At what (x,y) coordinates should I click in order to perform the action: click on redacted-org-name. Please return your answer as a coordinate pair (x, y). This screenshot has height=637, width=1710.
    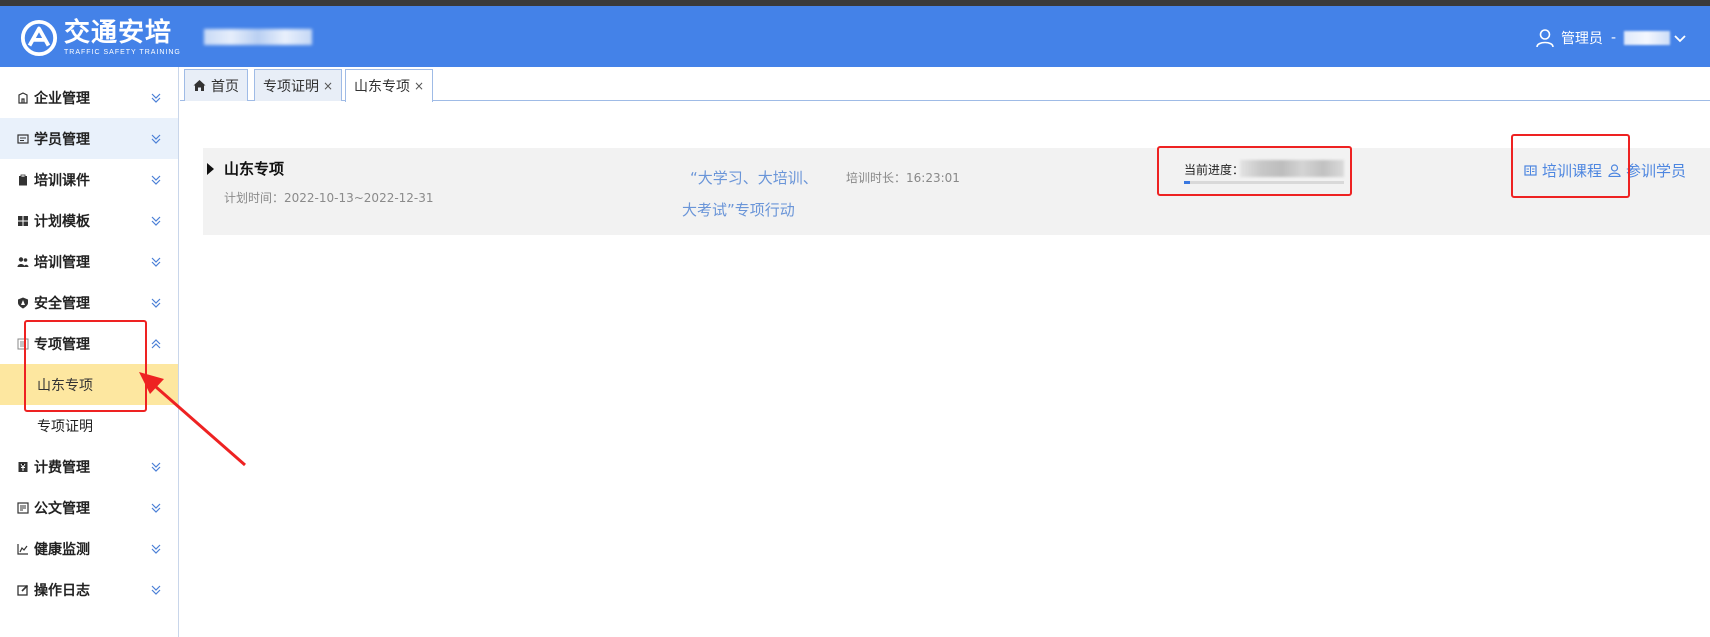
    Looking at the image, I should click on (258, 37).